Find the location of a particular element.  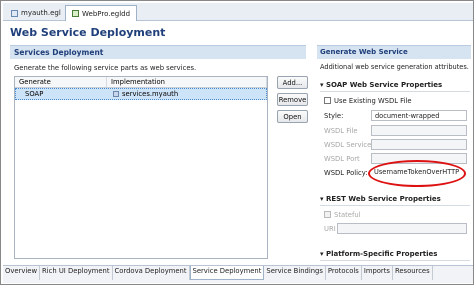

stateful-checkbox is located at coordinates (327, 214).